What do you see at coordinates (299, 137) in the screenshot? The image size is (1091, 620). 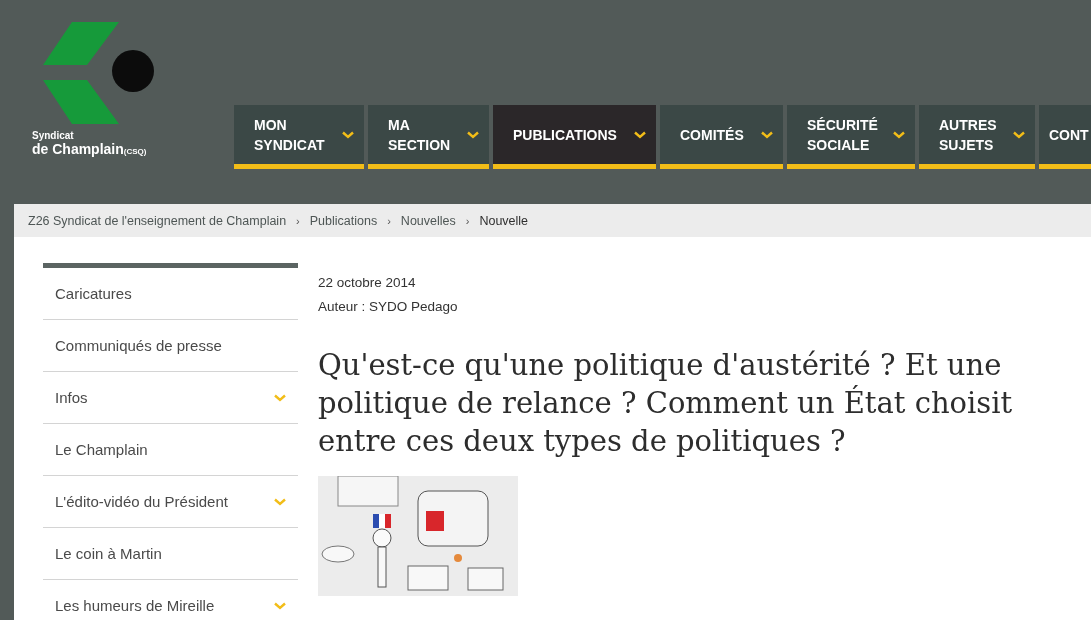 I see `nav-tab: MON SYNDICAT` at bounding box center [299, 137].